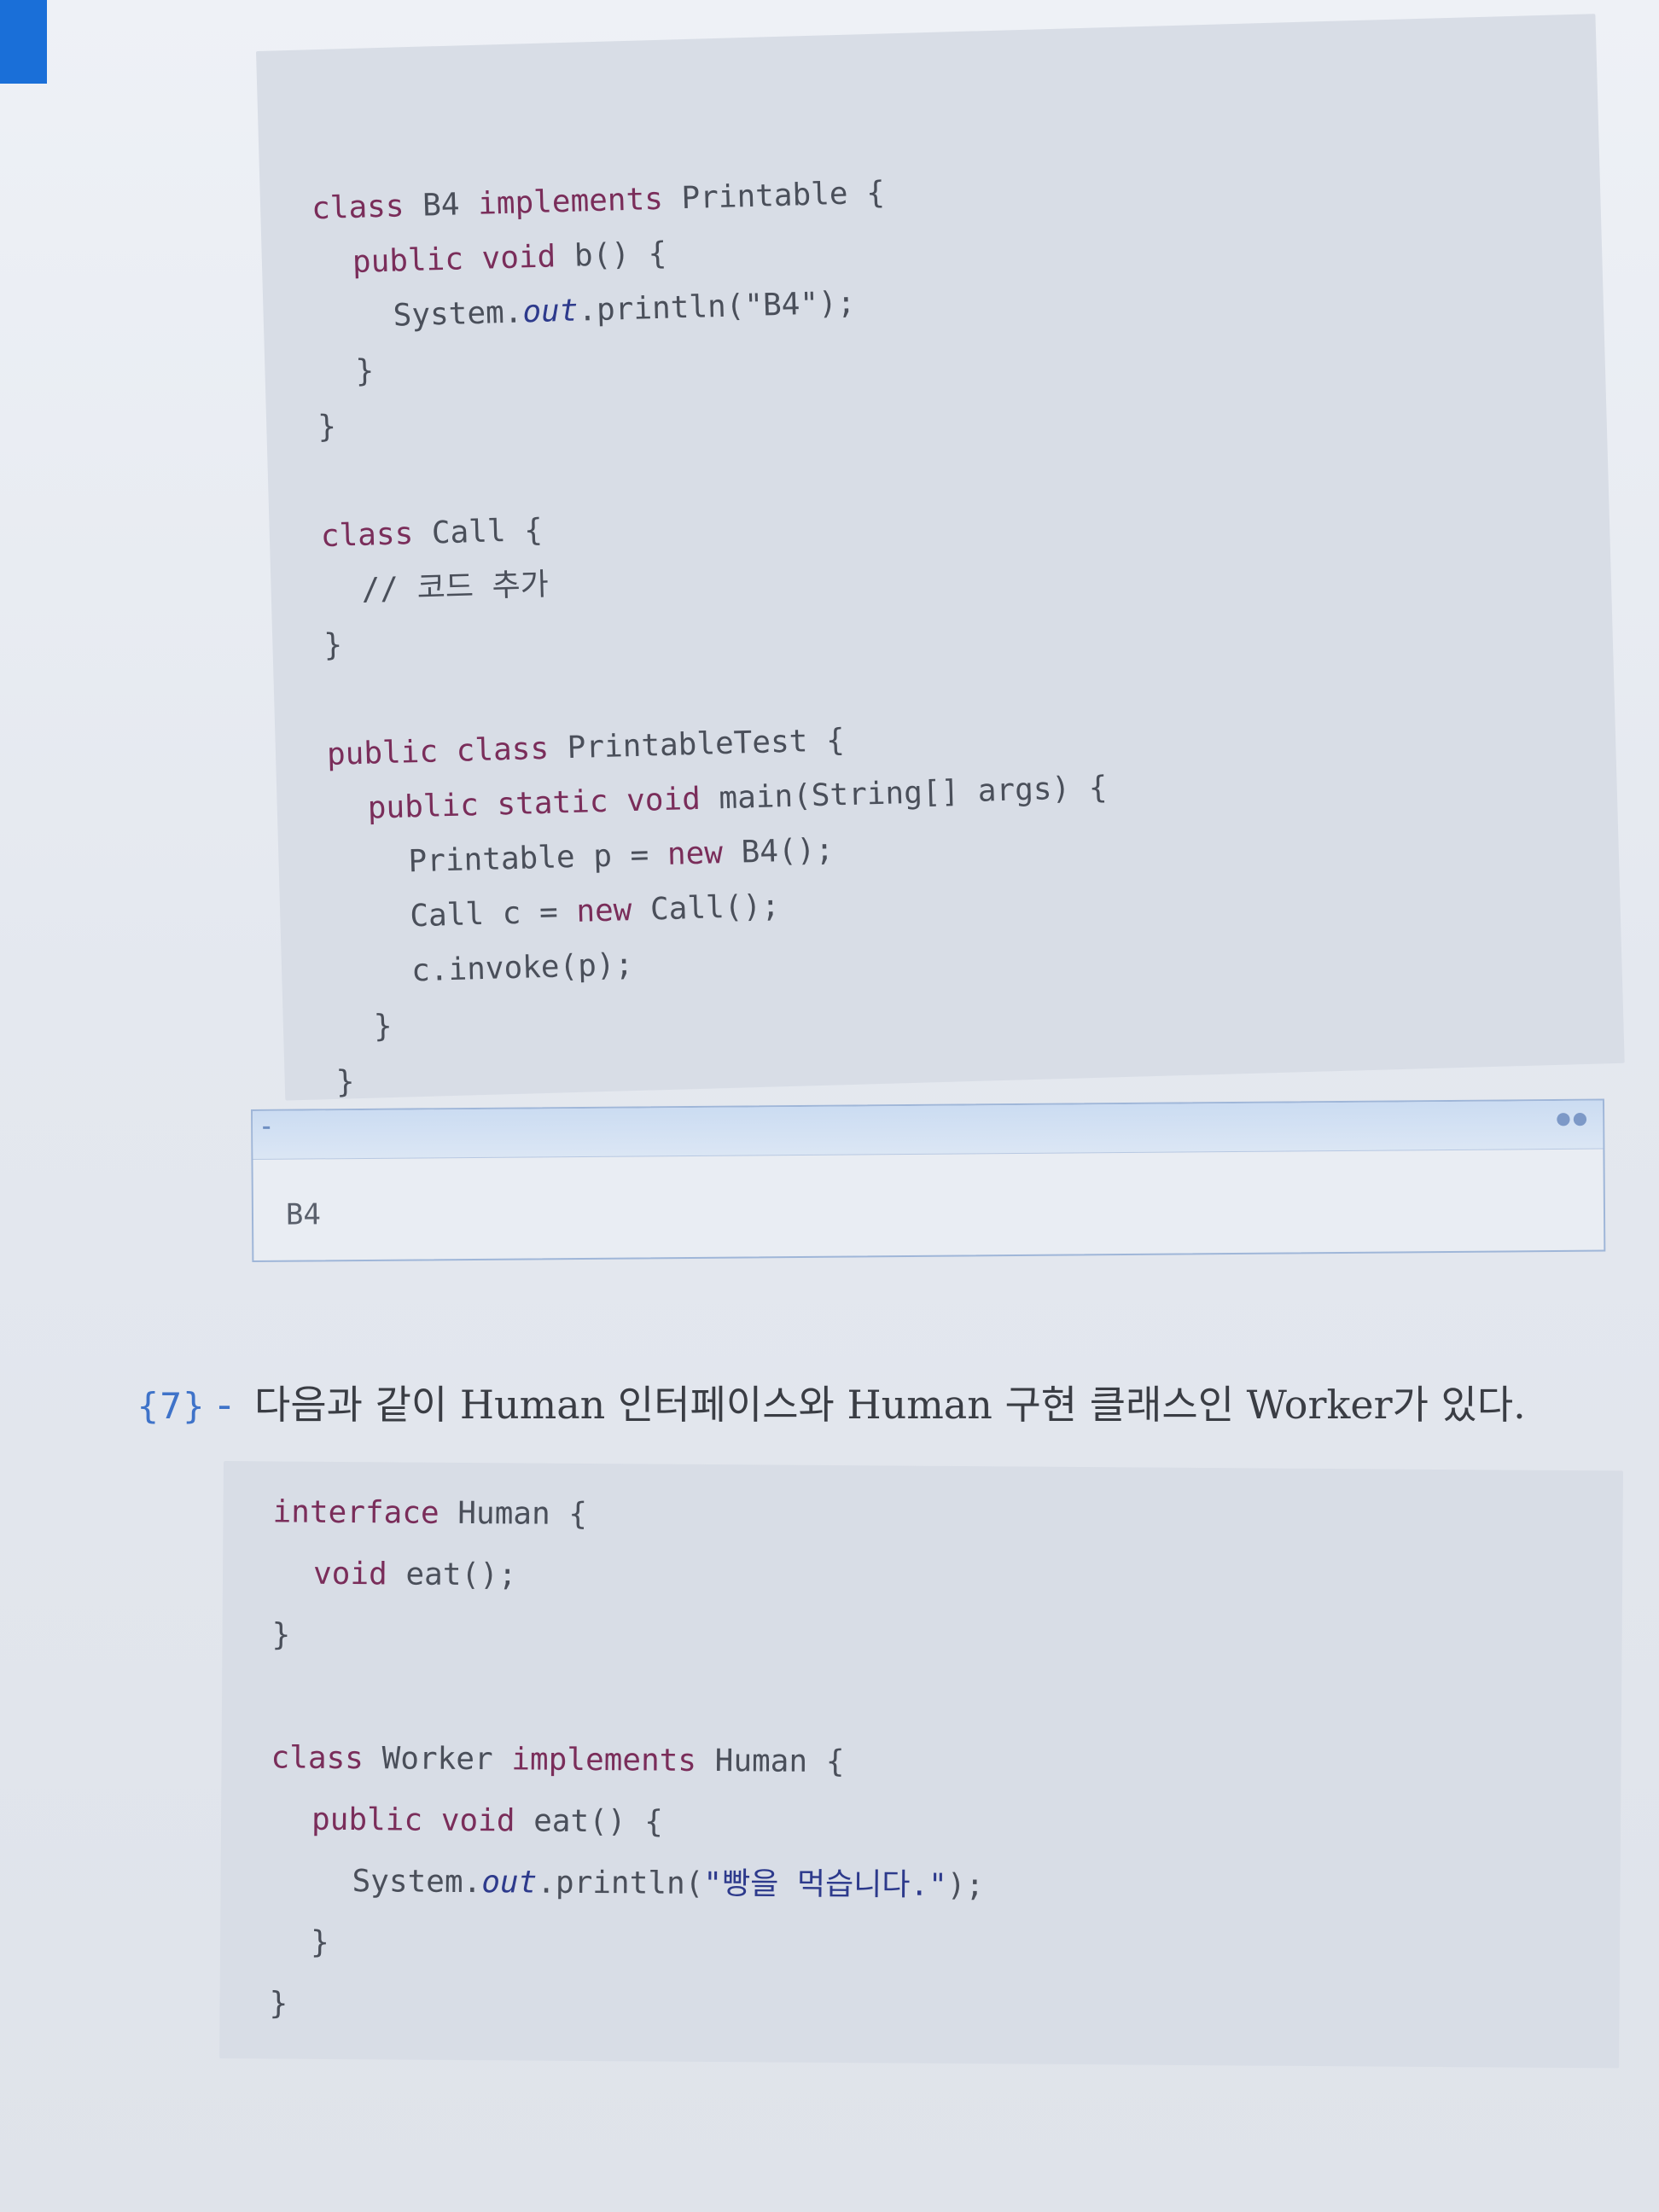  What do you see at coordinates (447, 751) in the screenshot?
I see `code-token: public class` at bounding box center [447, 751].